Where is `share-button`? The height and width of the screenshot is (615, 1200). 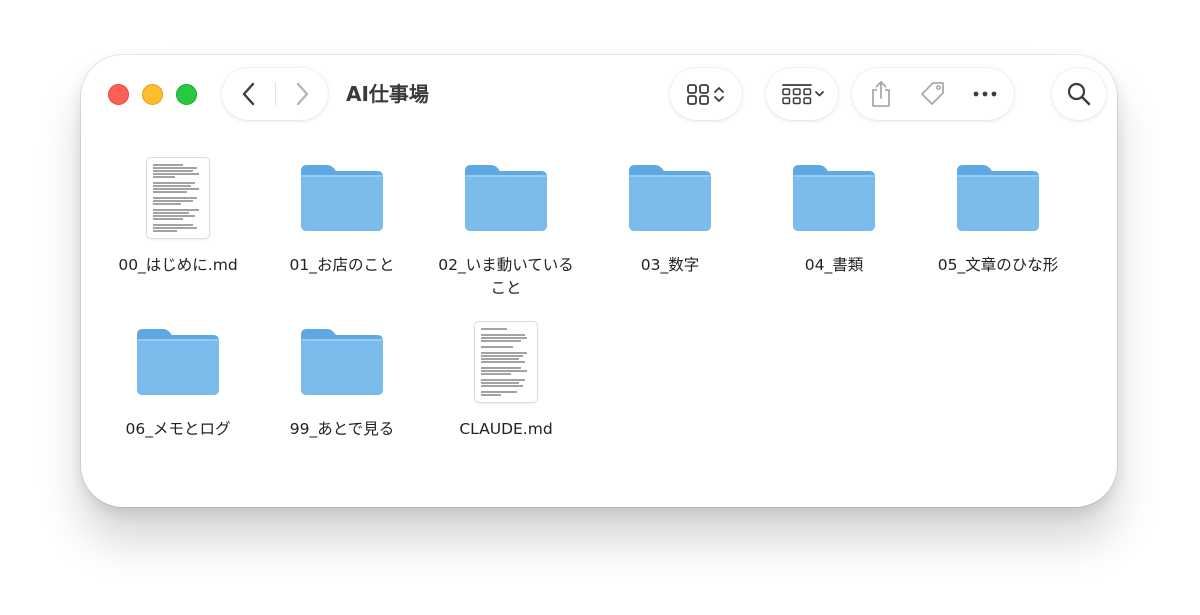
share-button is located at coordinates (881, 94).